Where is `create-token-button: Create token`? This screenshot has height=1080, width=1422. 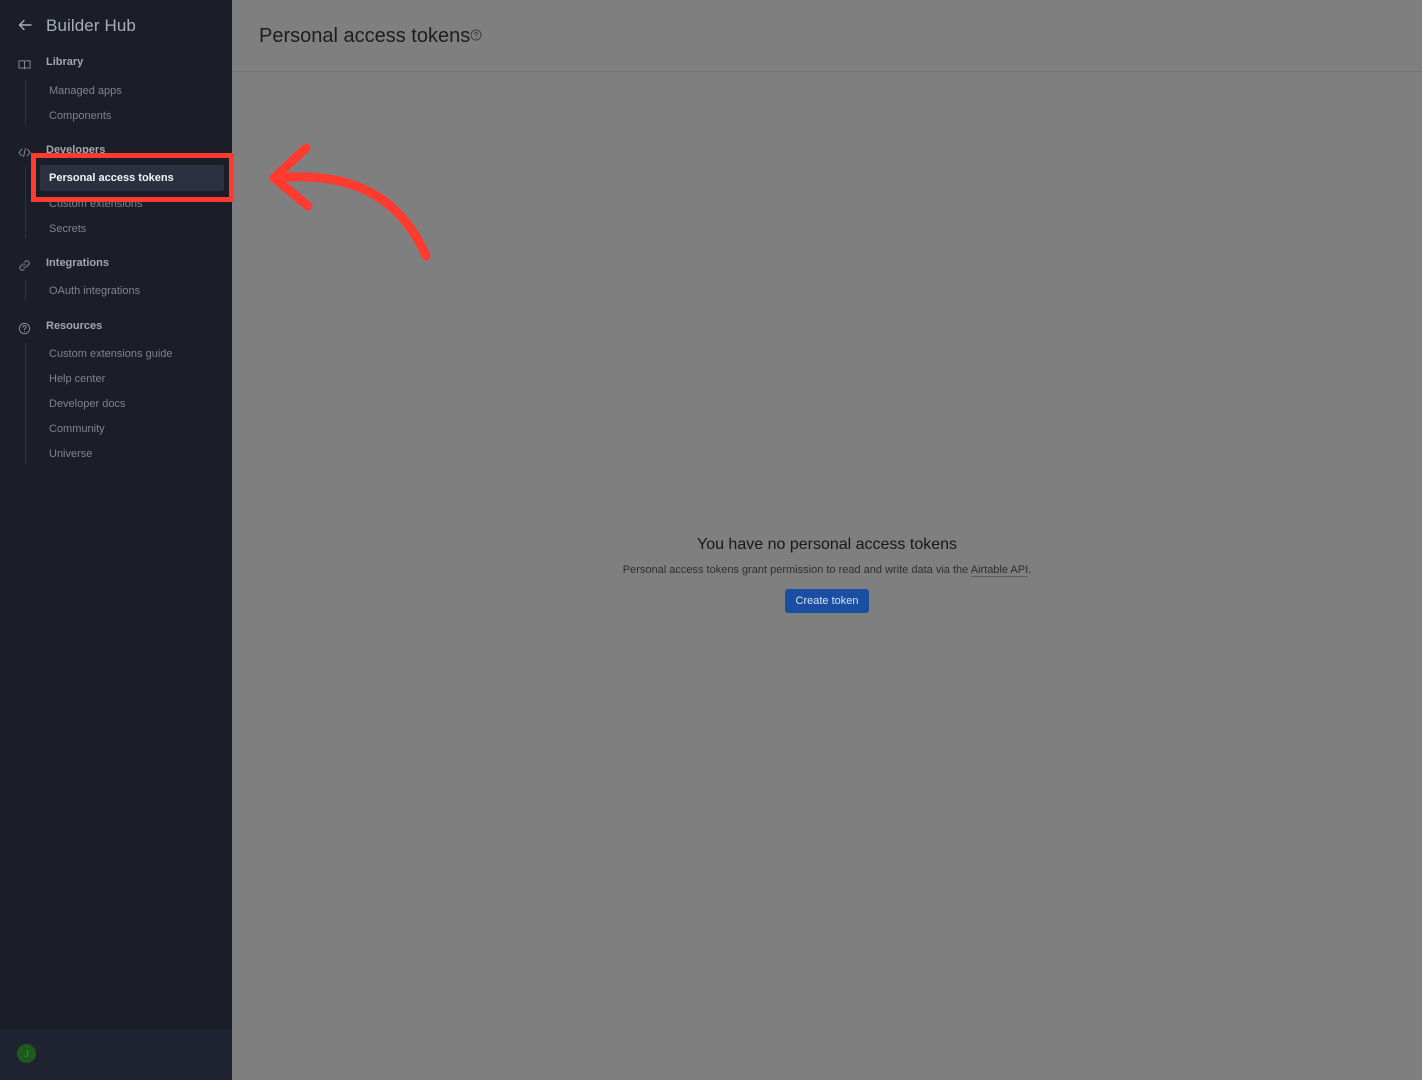 create-token-button: Create token is located at coordinates (827, 601).